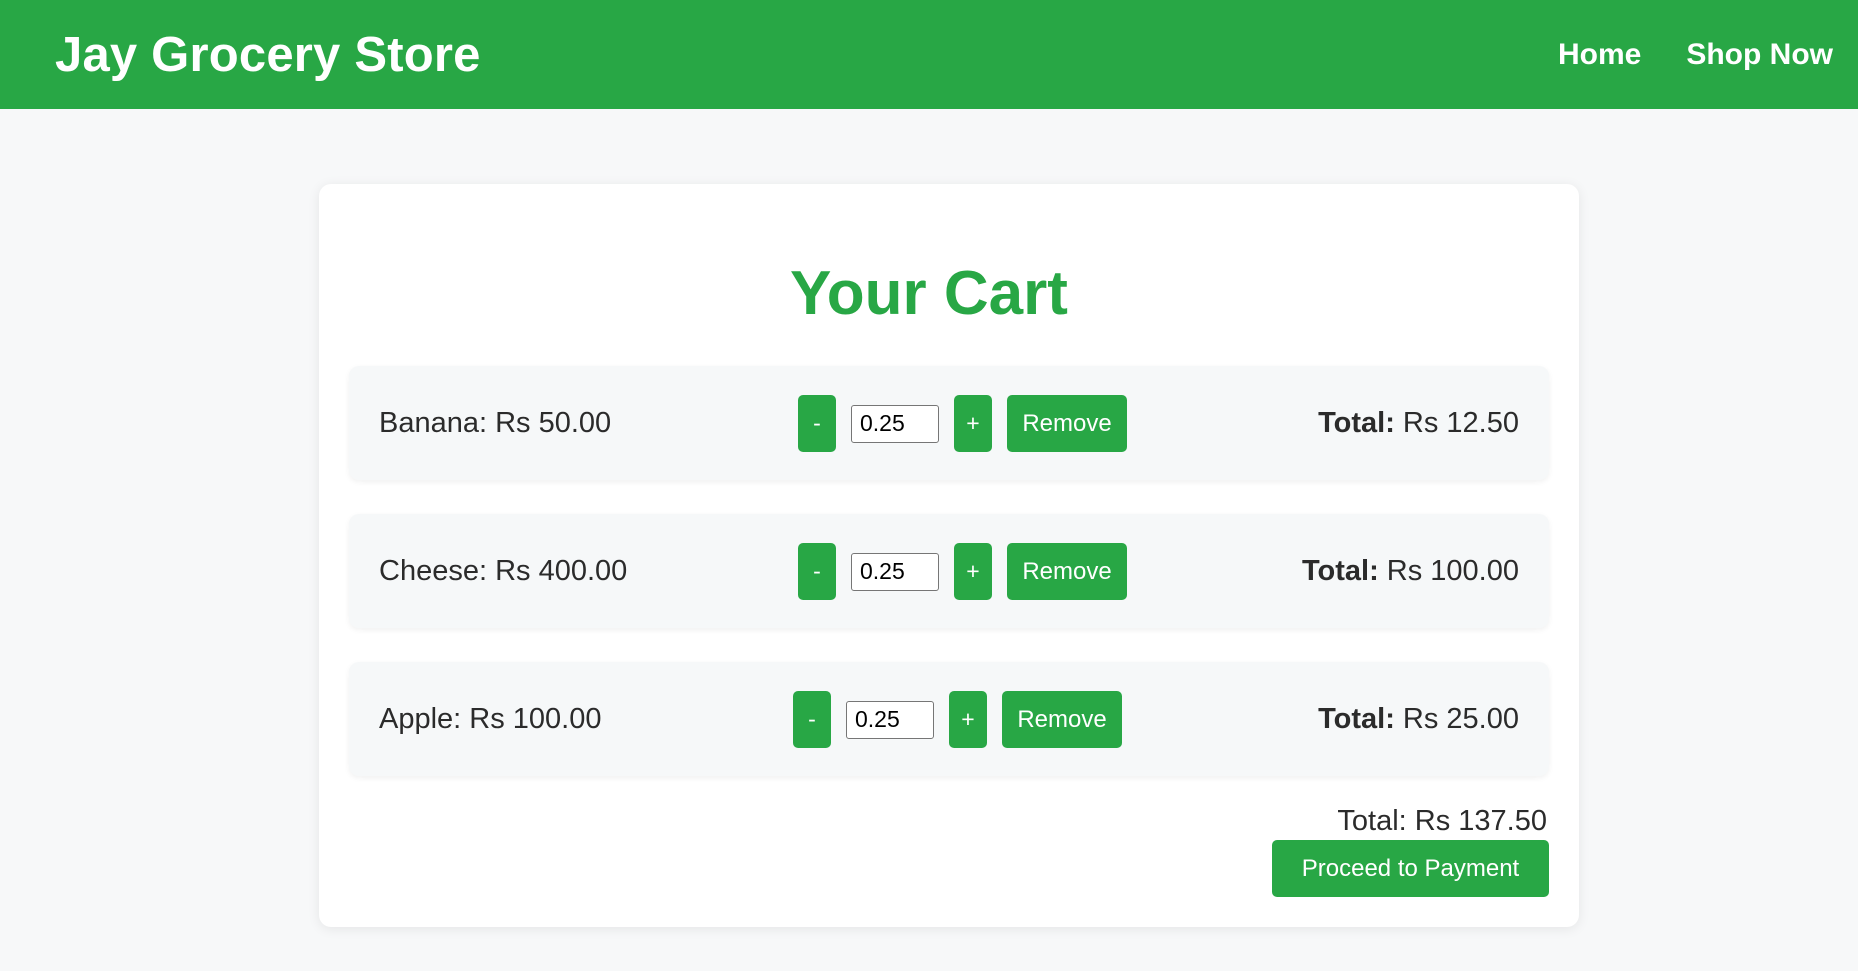 Image resolution: width=1858 pixels, height=971 pixels. Describe the element at coordinates (1456, 423) in the screenshot. I see `item-total-value: Rs 12.50` at that location.